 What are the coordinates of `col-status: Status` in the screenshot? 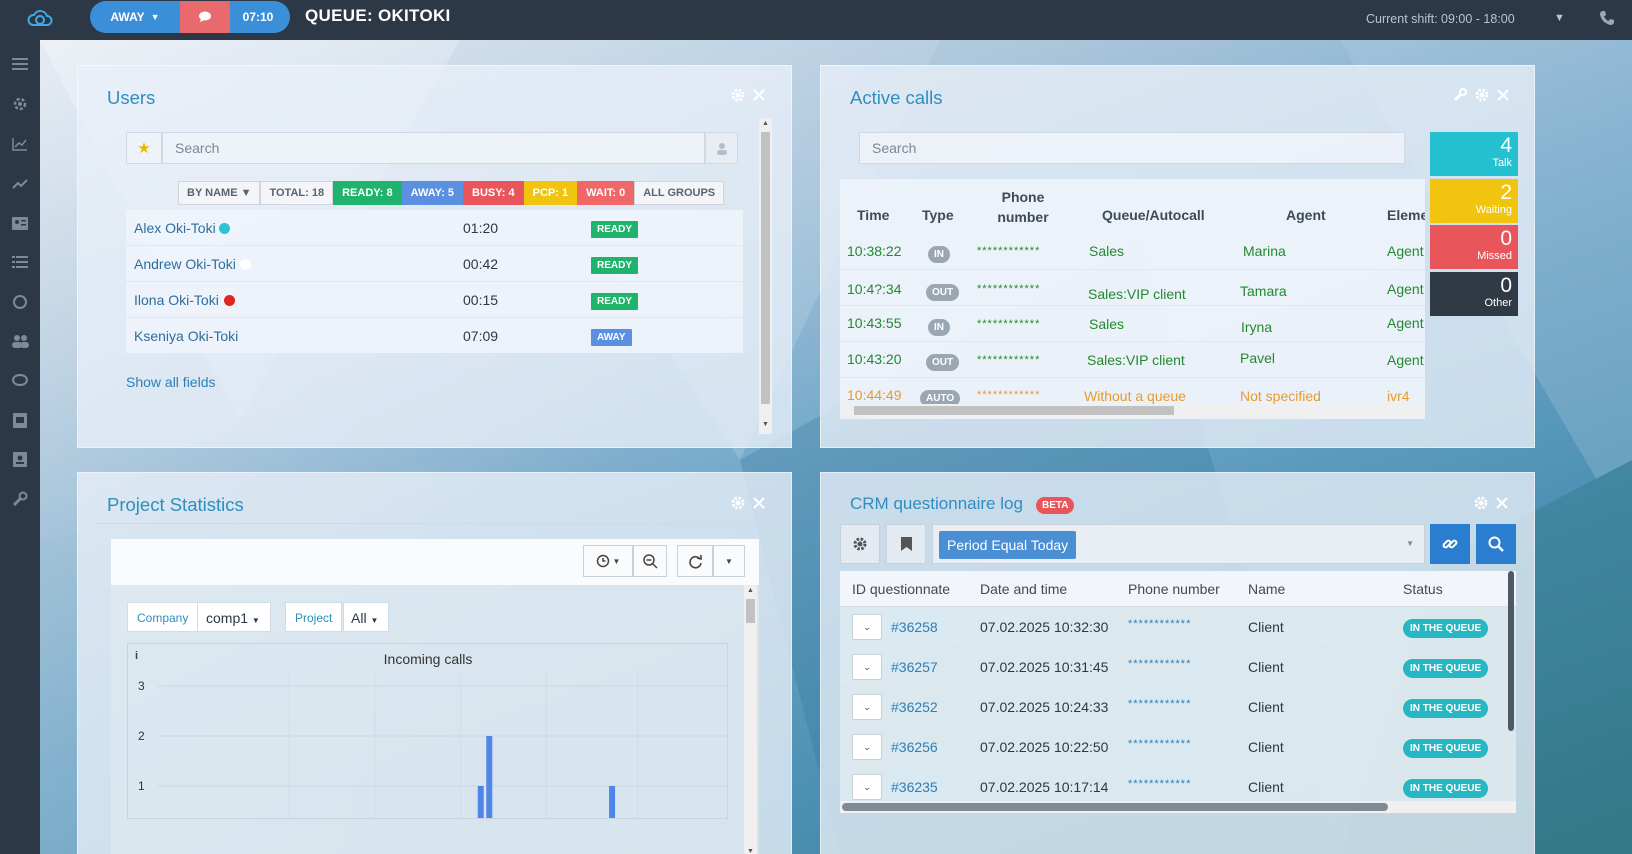 It's located at (1423, 589).